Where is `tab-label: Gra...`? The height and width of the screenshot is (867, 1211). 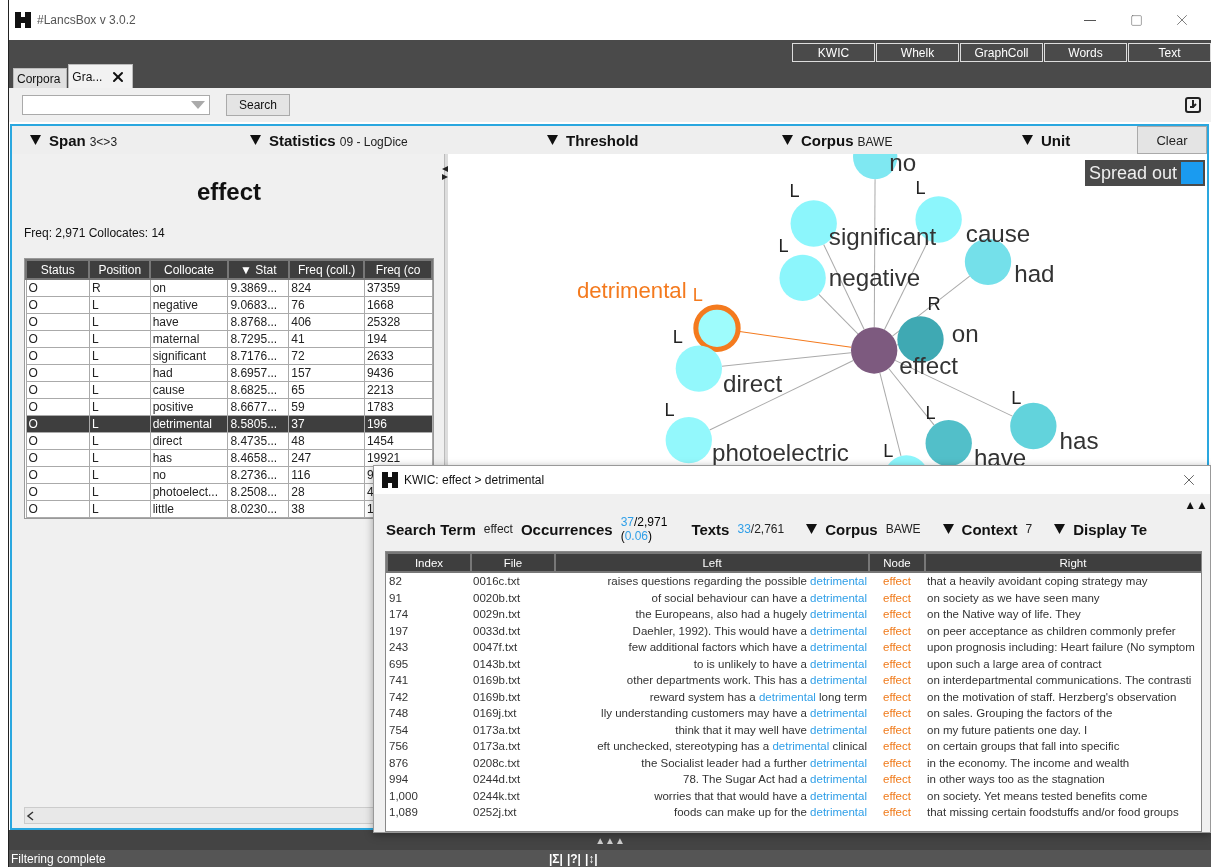 tab-label: Gra... is located at coordinates (87, 76).